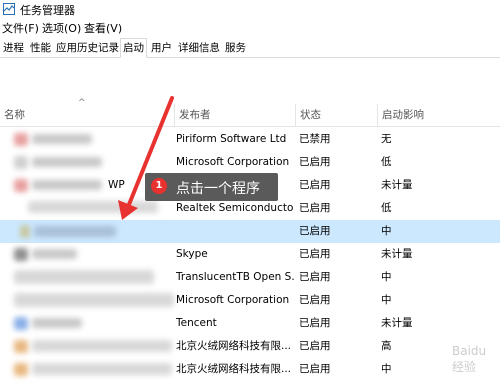  What do you see at coordinates (231, 139) in the screenshot?
I see `row-publisher: Piriform Software Ltd` at bounding box center [231, 139].